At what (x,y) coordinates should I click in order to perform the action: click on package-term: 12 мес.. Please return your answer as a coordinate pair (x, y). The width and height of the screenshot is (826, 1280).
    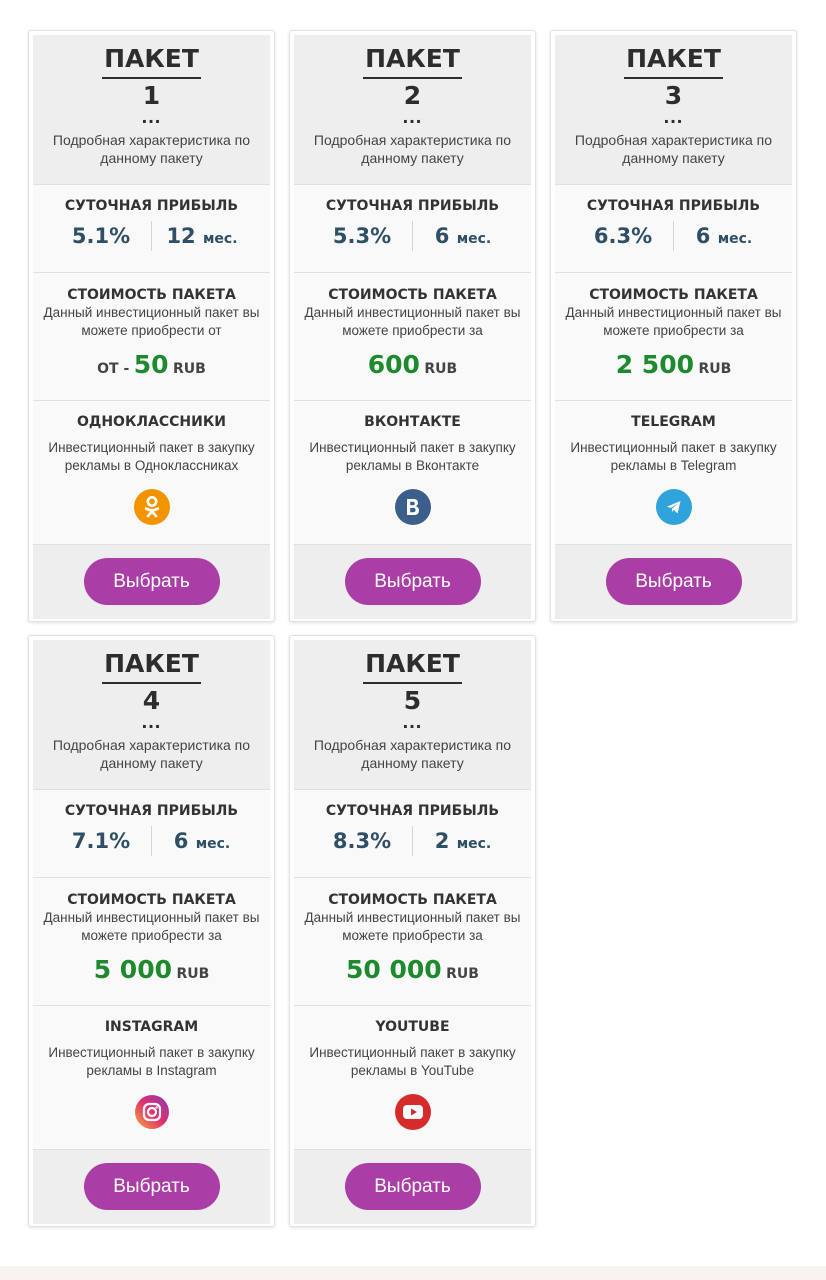
    Looking at the image, I should click on (202, 236).